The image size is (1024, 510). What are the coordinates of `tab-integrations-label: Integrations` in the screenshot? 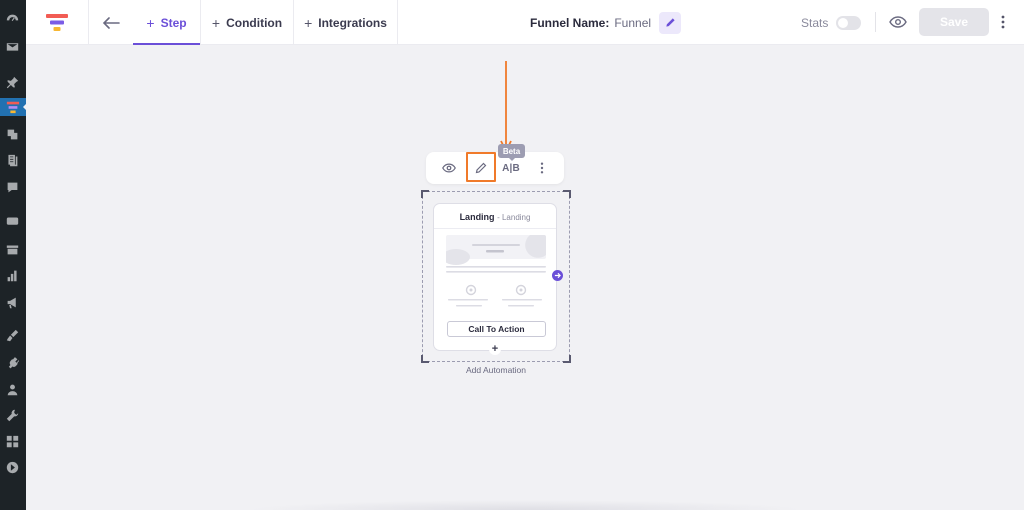 It's located at (352, 22).